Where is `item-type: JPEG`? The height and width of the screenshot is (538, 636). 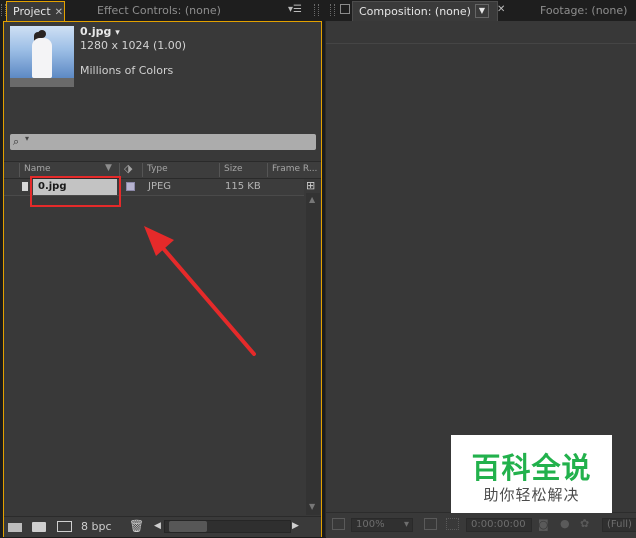 item-type: JPEG is located at coordinates (160, 186).